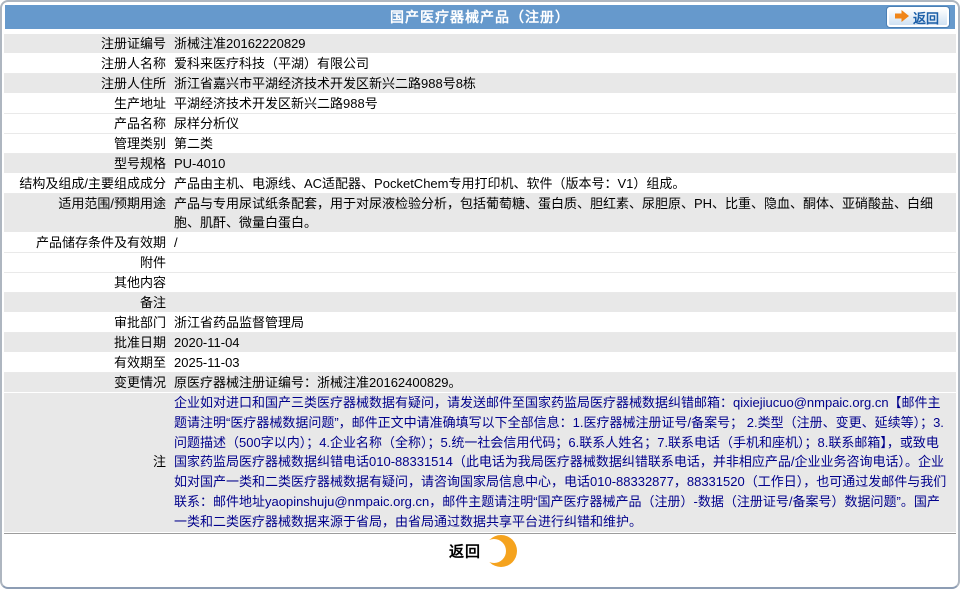 This screenshot has width=960, height=589. I want to click on row-label: 注册证编号, so click(133, 43).